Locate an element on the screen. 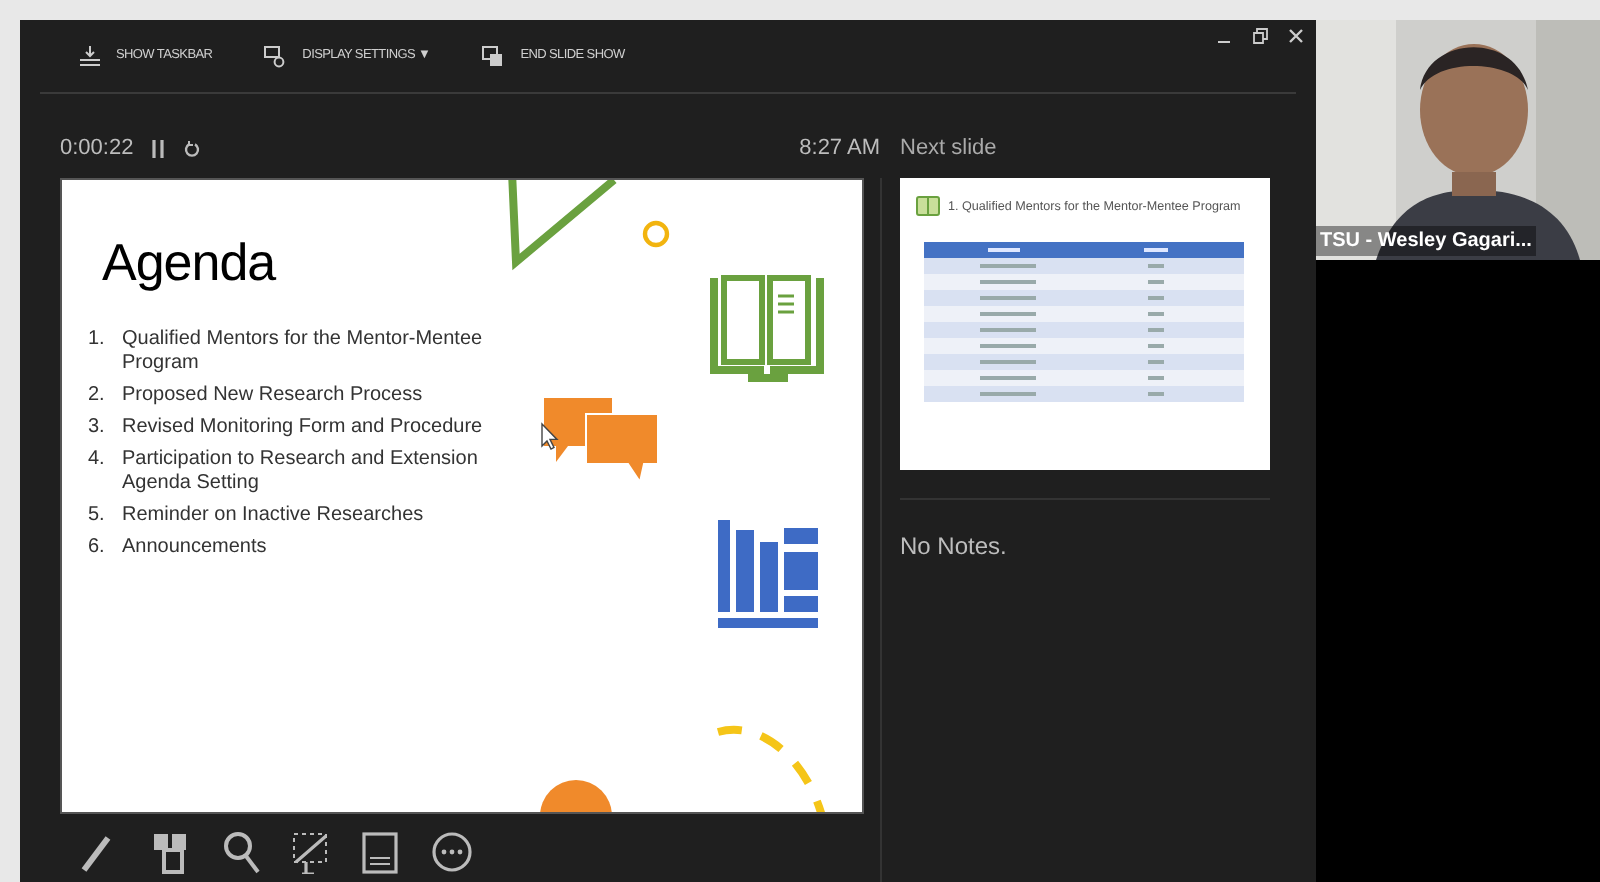  close-icon is located at coordinates (1296, 36).